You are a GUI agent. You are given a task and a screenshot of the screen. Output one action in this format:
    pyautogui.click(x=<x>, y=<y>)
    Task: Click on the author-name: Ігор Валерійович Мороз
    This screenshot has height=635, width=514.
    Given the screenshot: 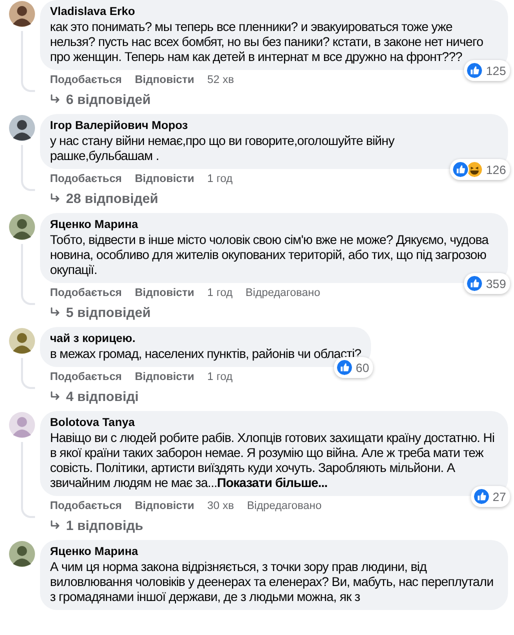 What is the action you would take?
    pyautogui.click(x=274, y=126)
    